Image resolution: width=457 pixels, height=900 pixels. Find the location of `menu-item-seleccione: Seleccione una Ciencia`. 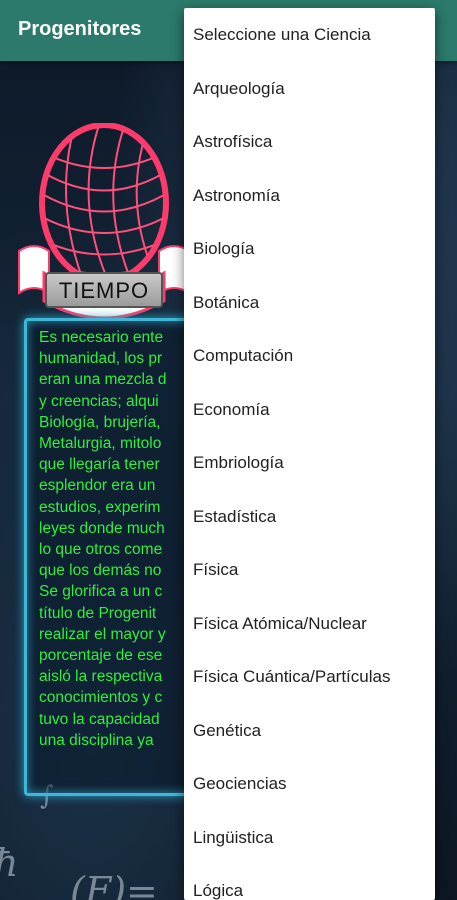

menu-item-seleccione: Seleccione una Ciencia is located at coordinates (309, 35).